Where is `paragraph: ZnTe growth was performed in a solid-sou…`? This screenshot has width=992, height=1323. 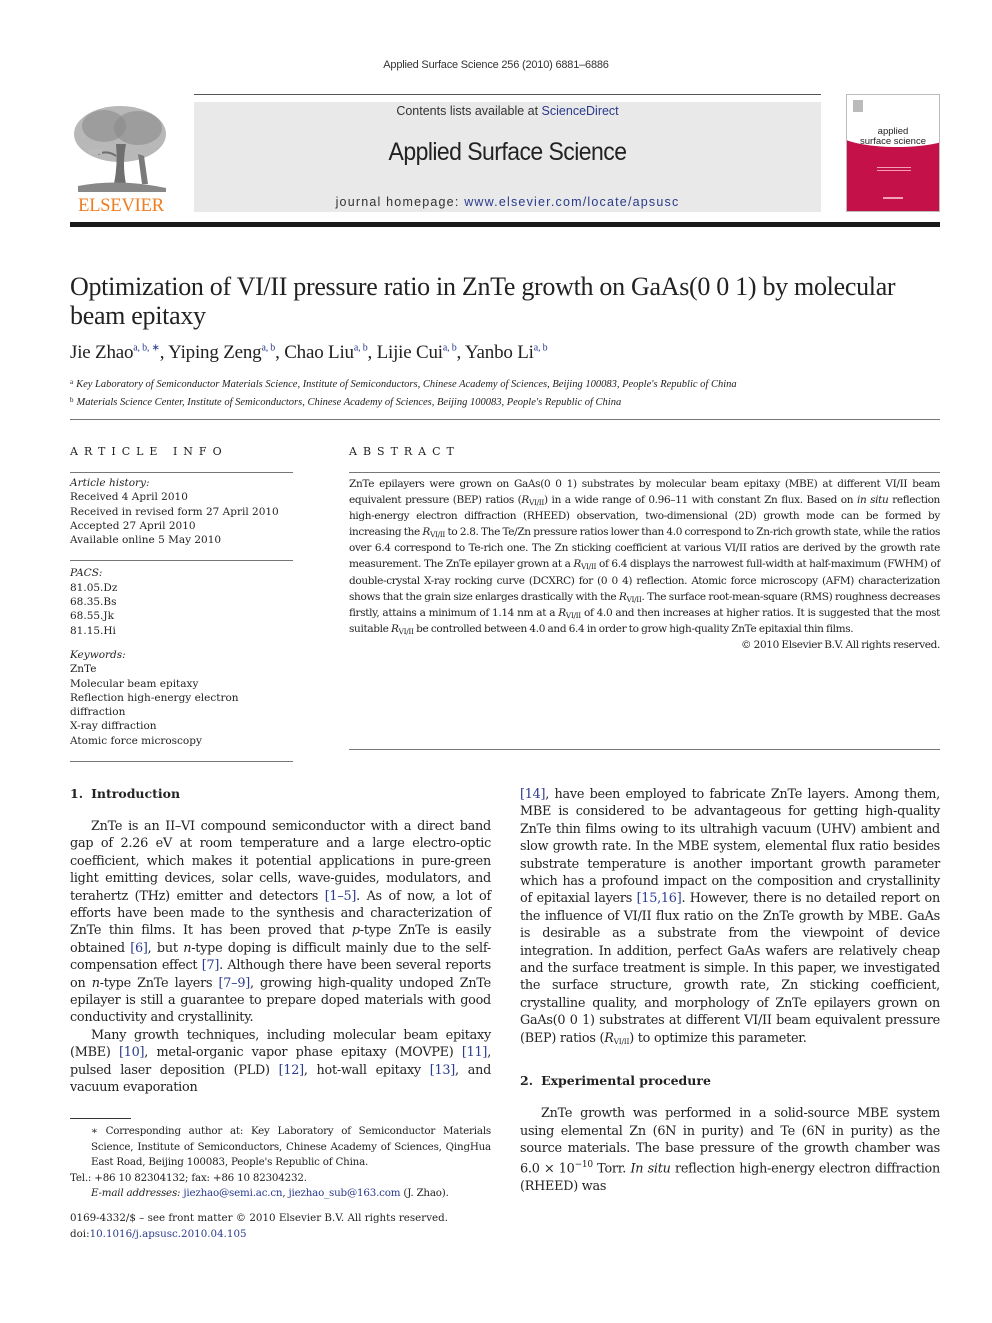
paragraph: ZnTe growth was performed in a solid-sou… is located at coordinates (730, 1150).